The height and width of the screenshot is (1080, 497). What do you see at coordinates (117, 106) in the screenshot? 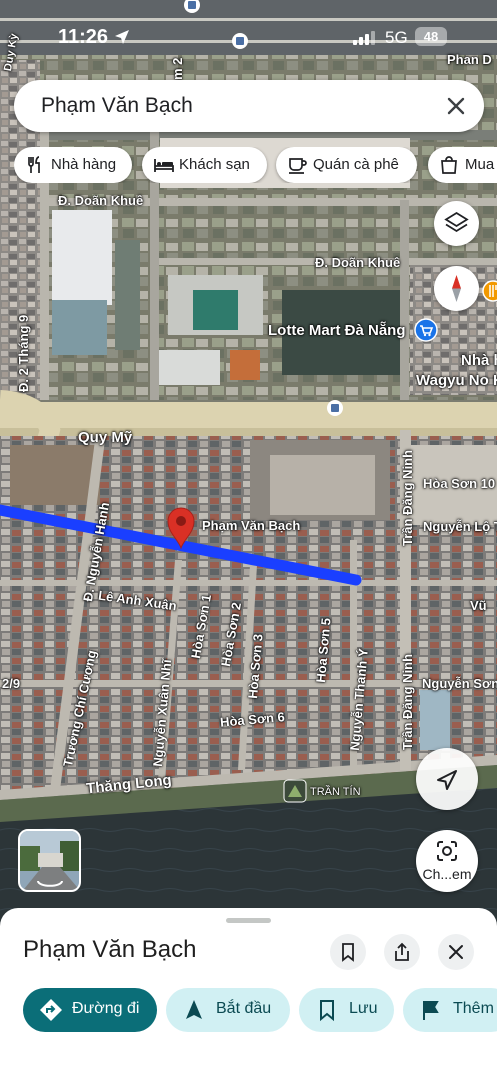
I see `search-query: Phạm Văn Bạch` at bounding box center [117, 106].